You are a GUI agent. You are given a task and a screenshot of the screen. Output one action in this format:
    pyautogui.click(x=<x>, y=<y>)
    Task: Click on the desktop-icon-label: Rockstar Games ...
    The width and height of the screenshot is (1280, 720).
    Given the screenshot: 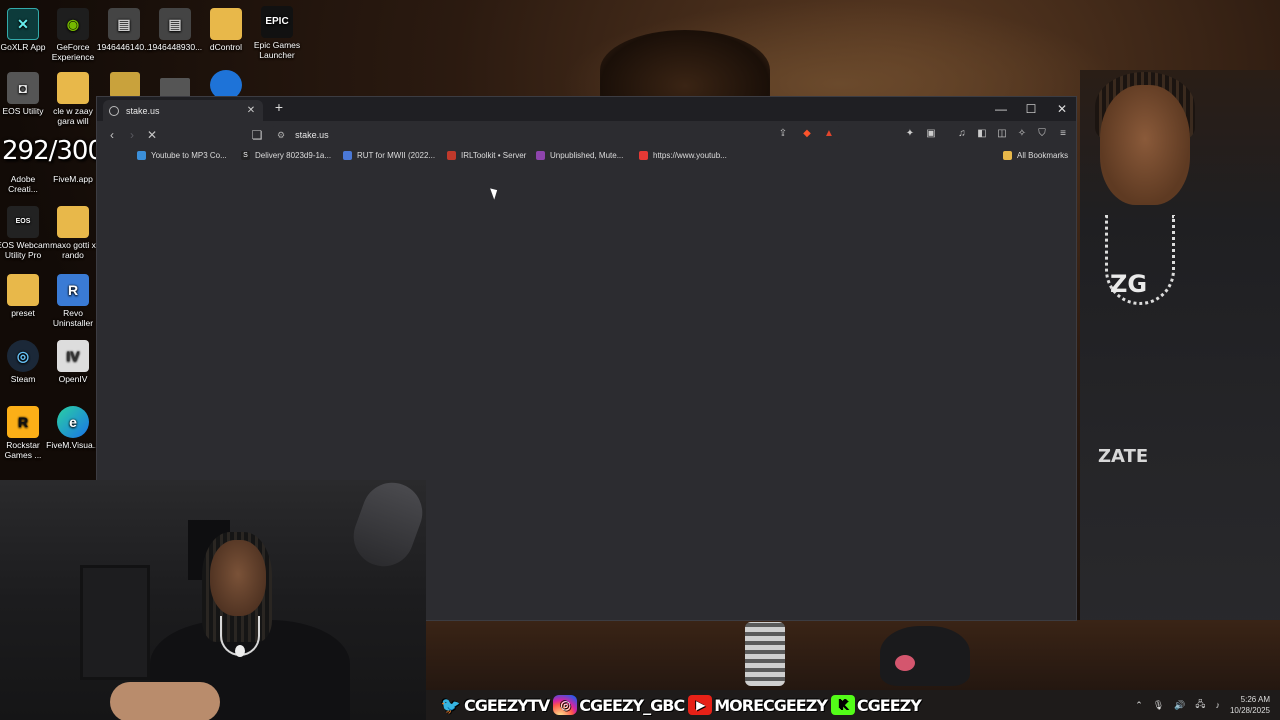 What is the action you would take?
    pyautogui.click(x=23, y=450)
    